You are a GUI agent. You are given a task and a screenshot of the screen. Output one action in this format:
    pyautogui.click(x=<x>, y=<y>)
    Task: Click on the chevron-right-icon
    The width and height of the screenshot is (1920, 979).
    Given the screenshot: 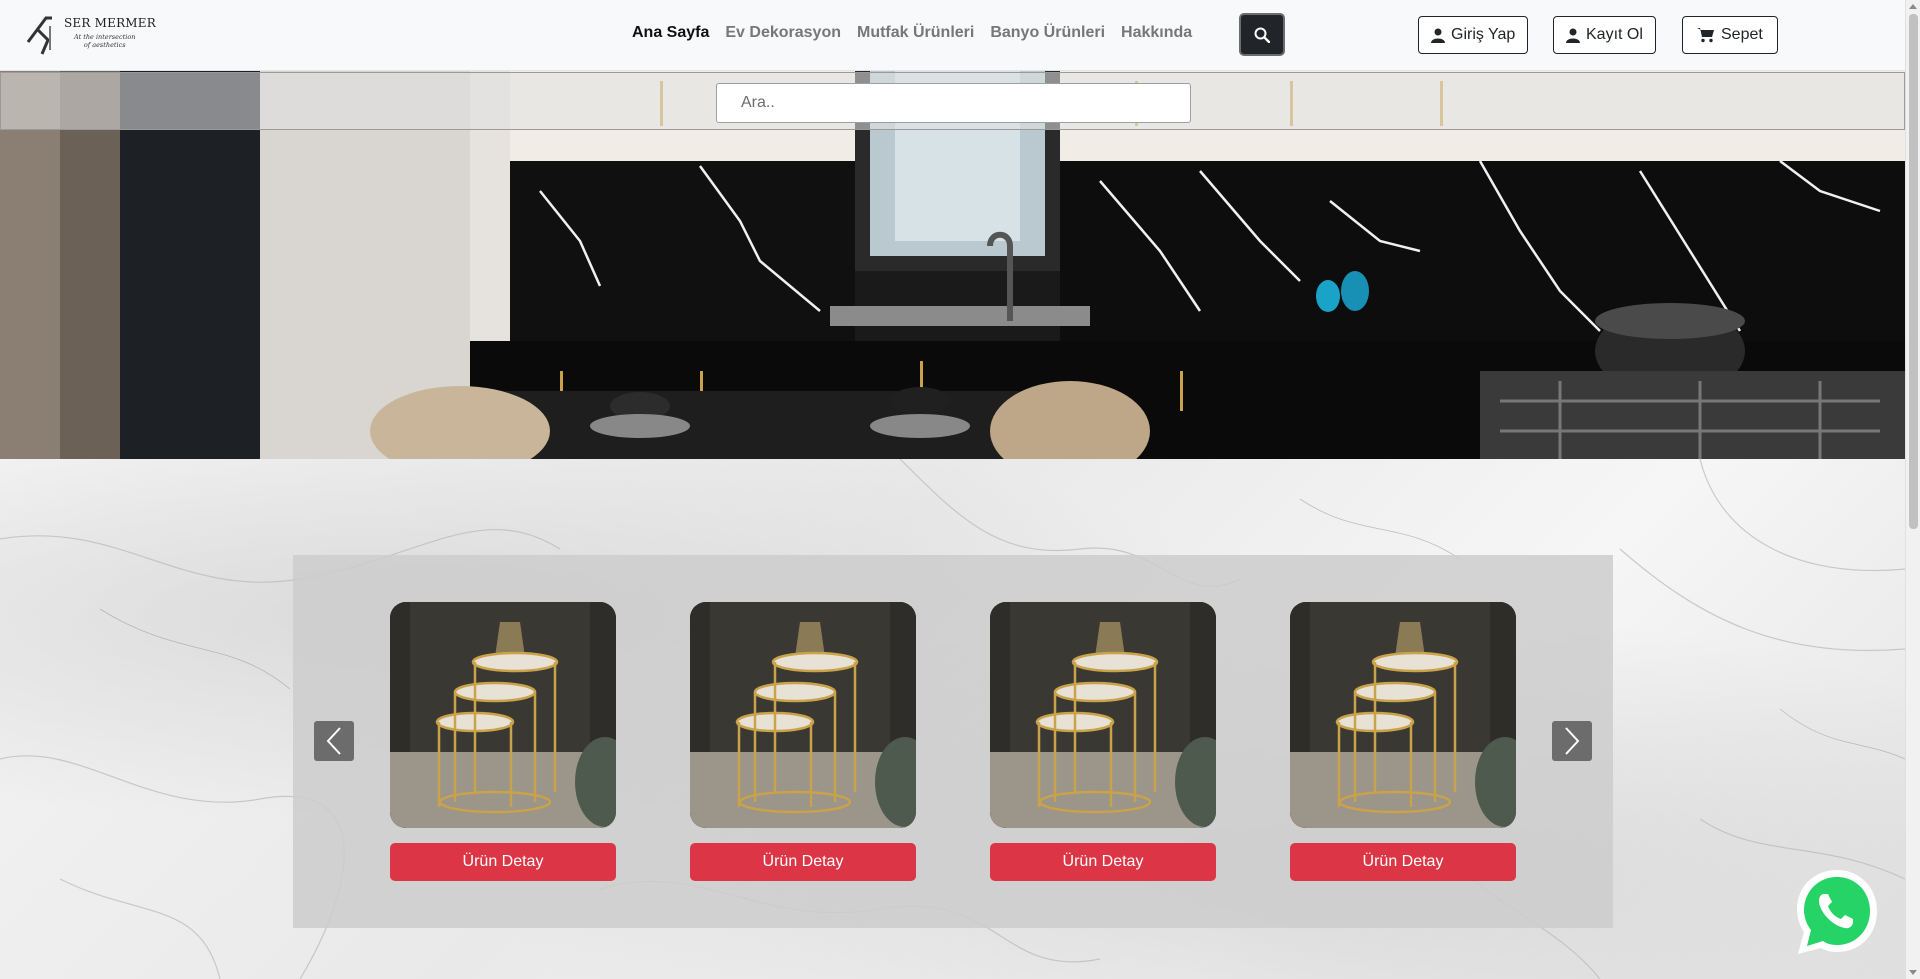 What is the action you would take?
    pyautogui.click(x=1572, y=741)
    